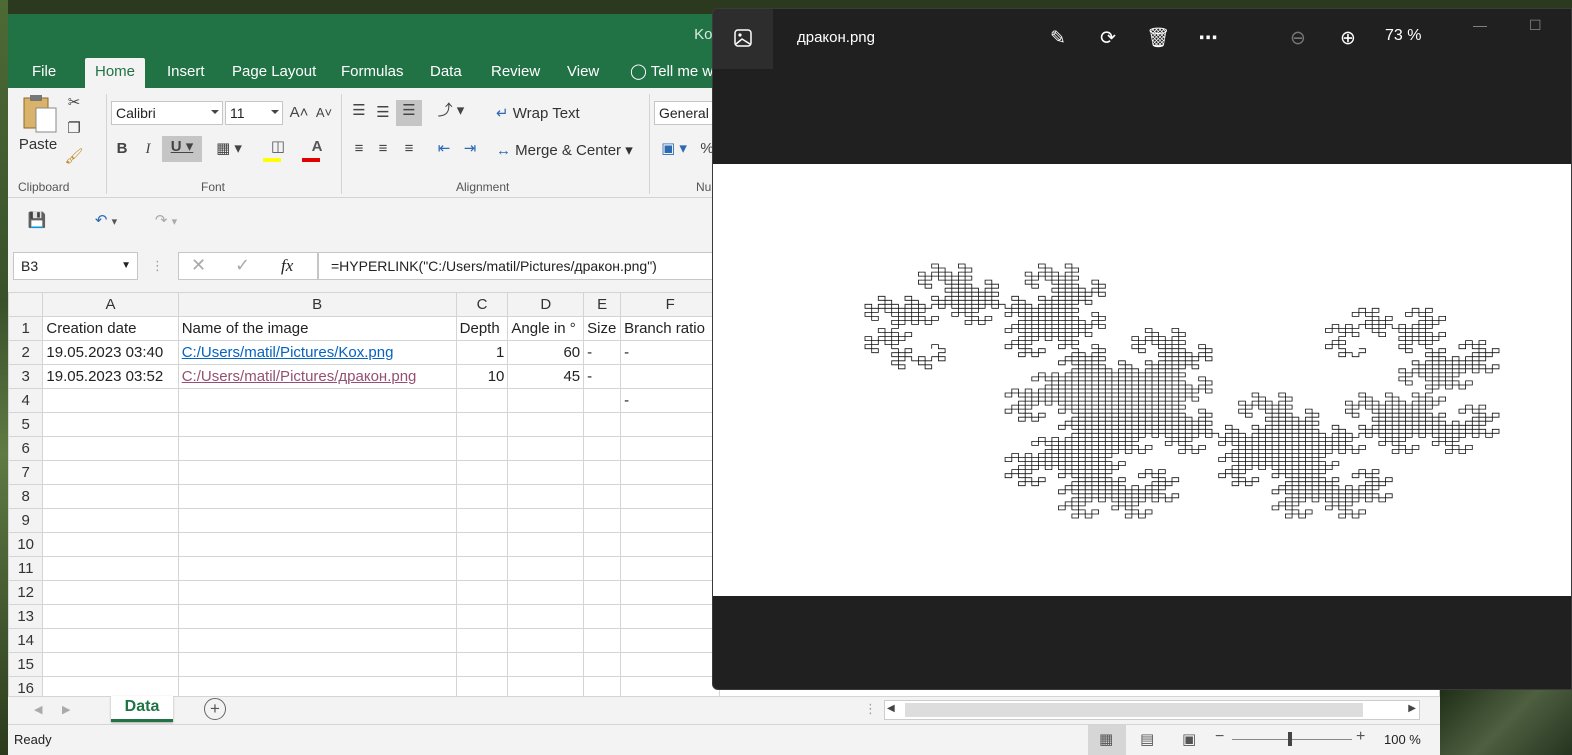 This screenshot has width=1572, height=755. What do you see at coordinates (26, 592) in the screenshot?
I see `row-header: 12` at bounding box center [26, 592].